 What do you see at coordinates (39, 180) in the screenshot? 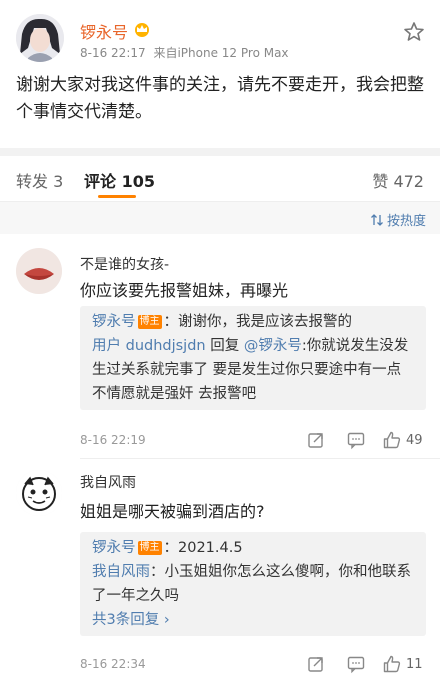
I see `tab-repost: 转发 3` at bounding box center [39, 180].